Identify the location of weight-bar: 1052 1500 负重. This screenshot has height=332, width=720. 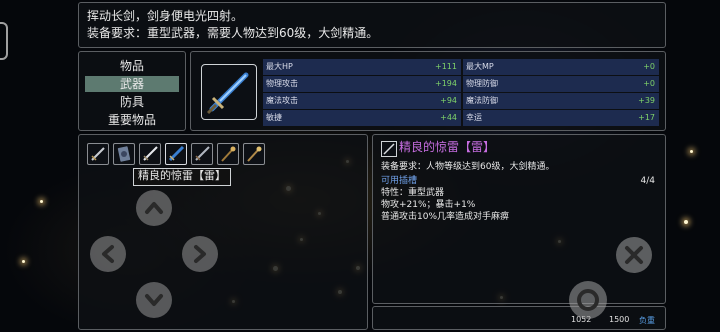
(519, 318).